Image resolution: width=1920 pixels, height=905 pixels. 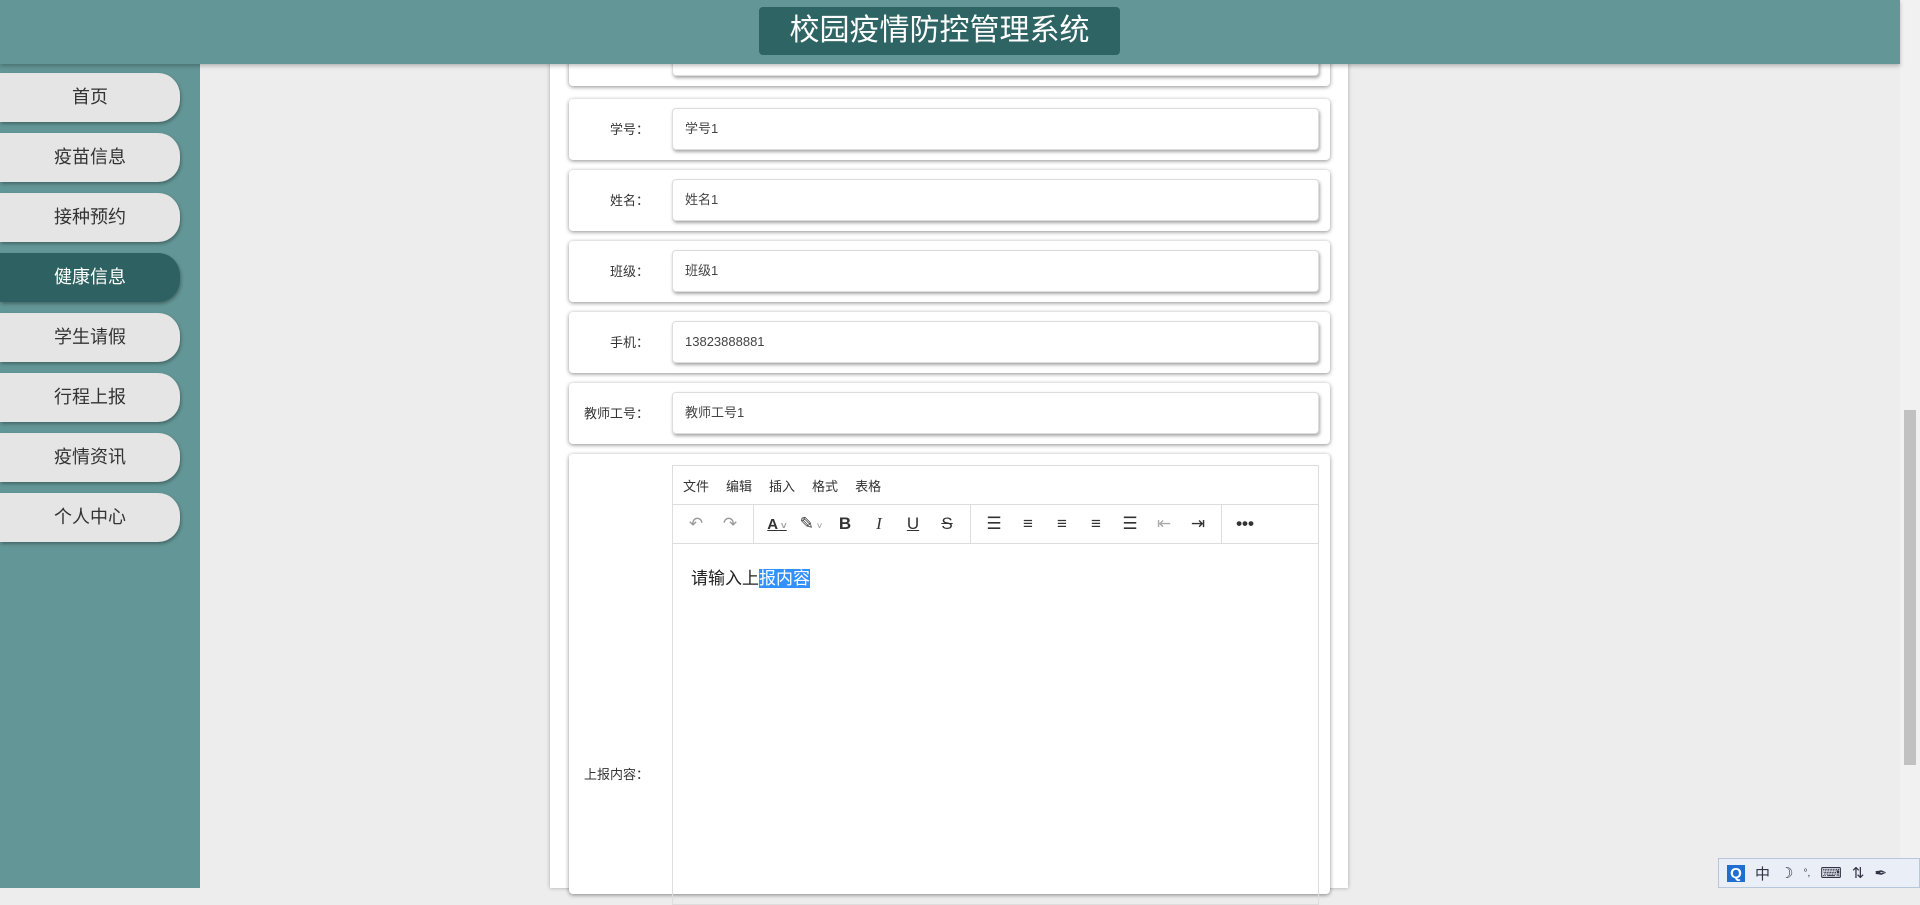 What do you see at coordinates (629, 129) in the screenshot?
I see `field-label: 学号：` at bounding box center [629, 129].